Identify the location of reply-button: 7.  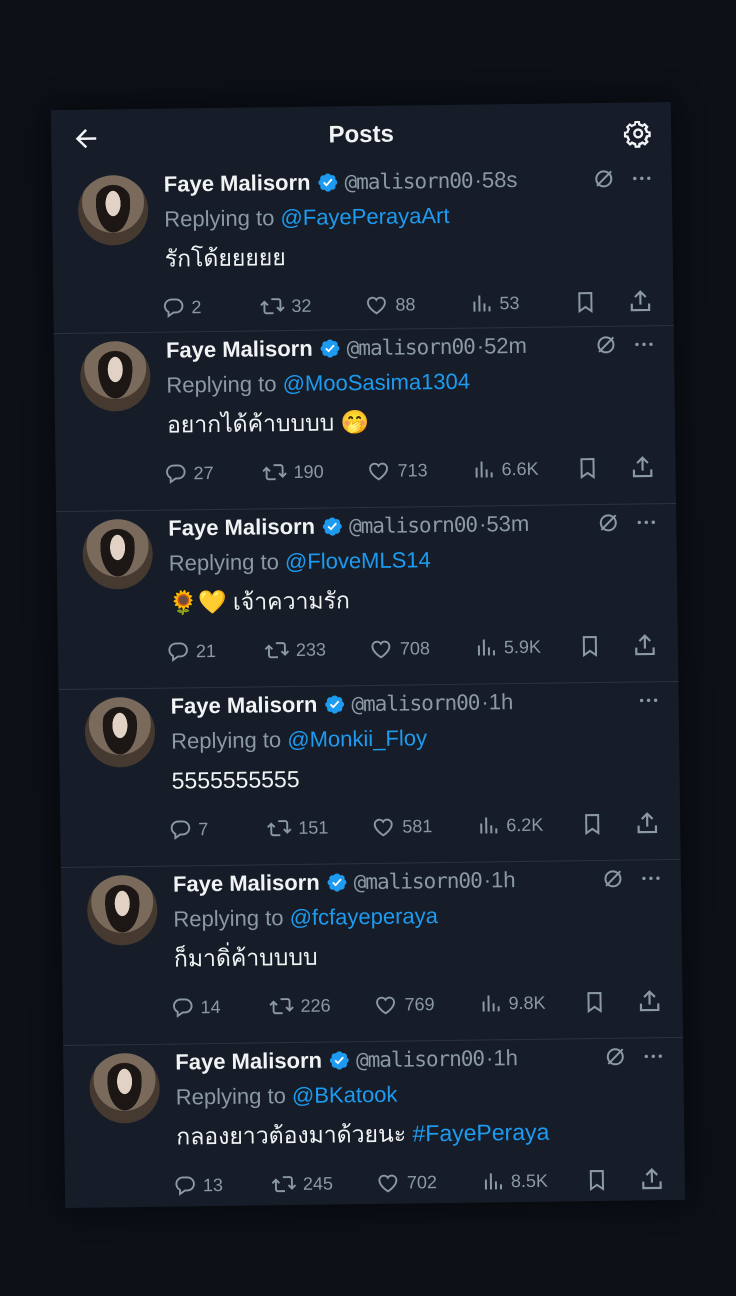
(217, 828).